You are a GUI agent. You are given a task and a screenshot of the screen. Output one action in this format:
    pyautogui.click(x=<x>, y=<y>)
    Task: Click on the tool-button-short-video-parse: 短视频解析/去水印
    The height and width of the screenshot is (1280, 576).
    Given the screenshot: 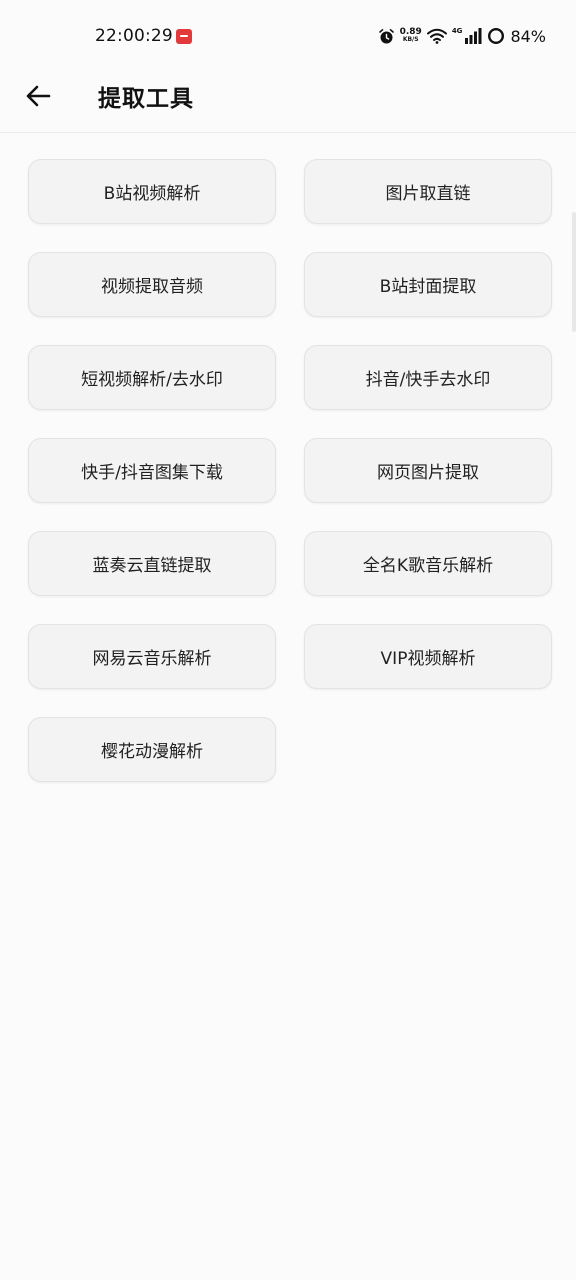 What is the action you would take?
    pyautogui.click(x=152, y=377)
    